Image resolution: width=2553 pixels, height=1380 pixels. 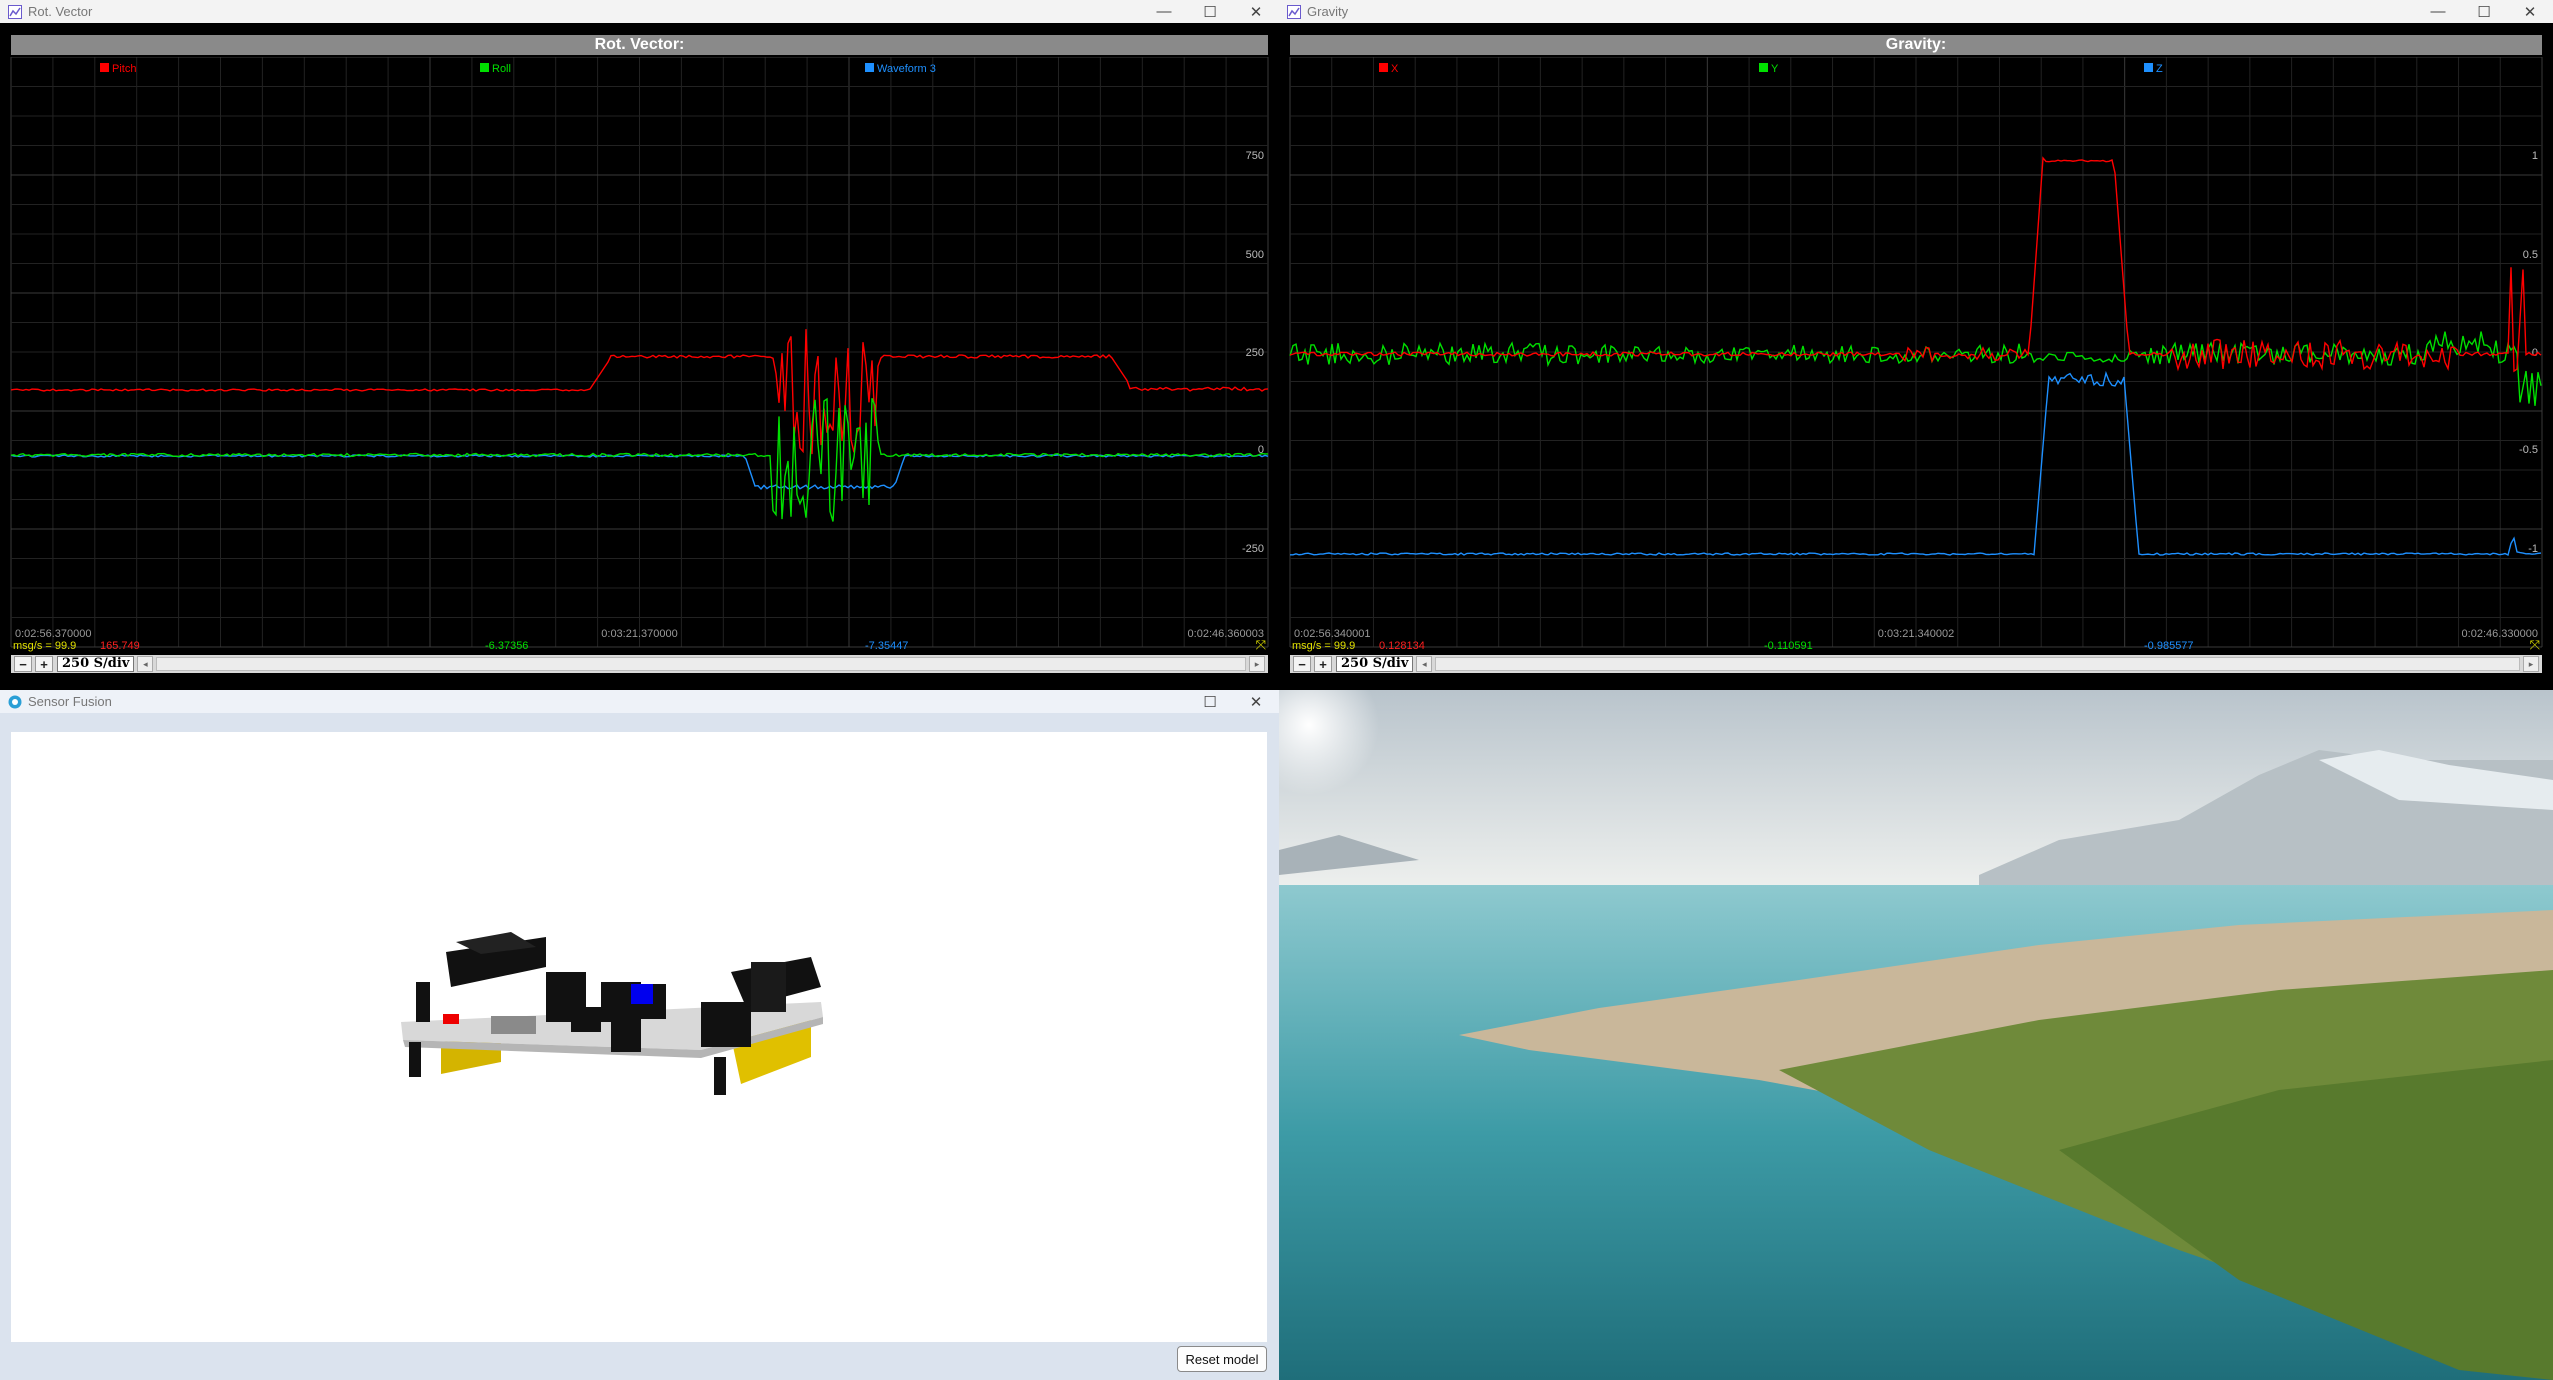 What do you see at coordinates (2535, 156) in the screenshot?
I see `y-tick-label: 1` at bounding box center [2535, 156].